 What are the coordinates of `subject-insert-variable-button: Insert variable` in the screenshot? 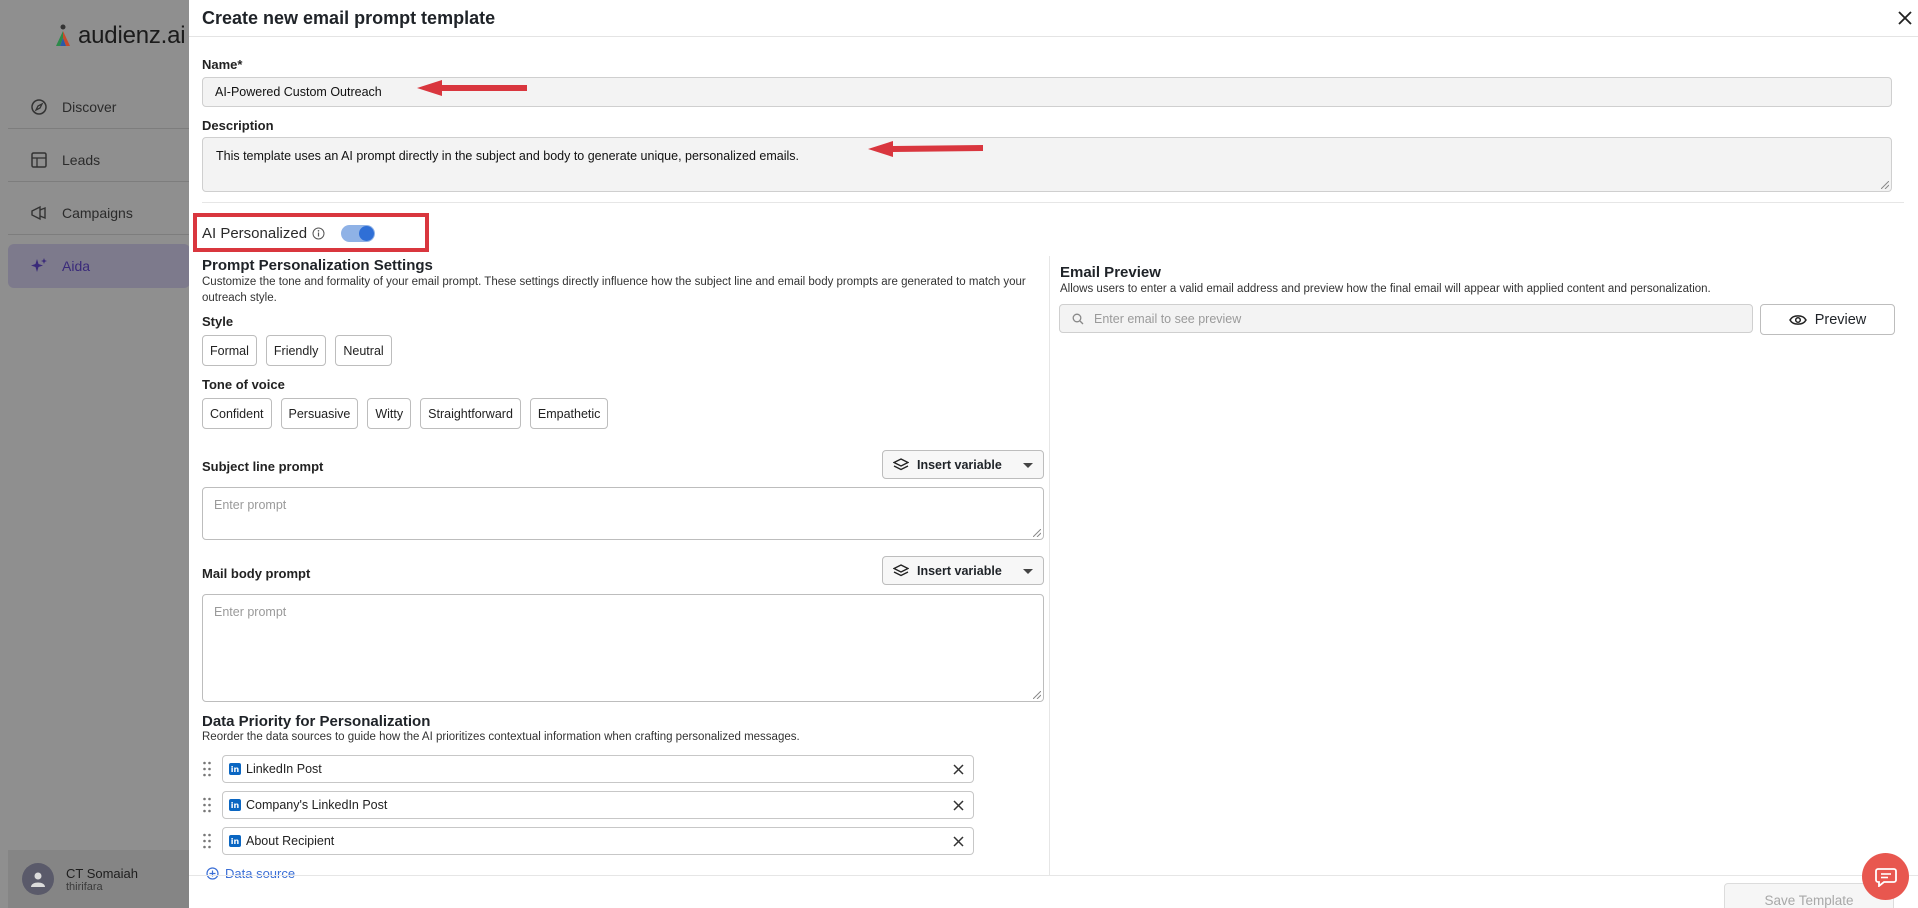 It's located at (963, 464).